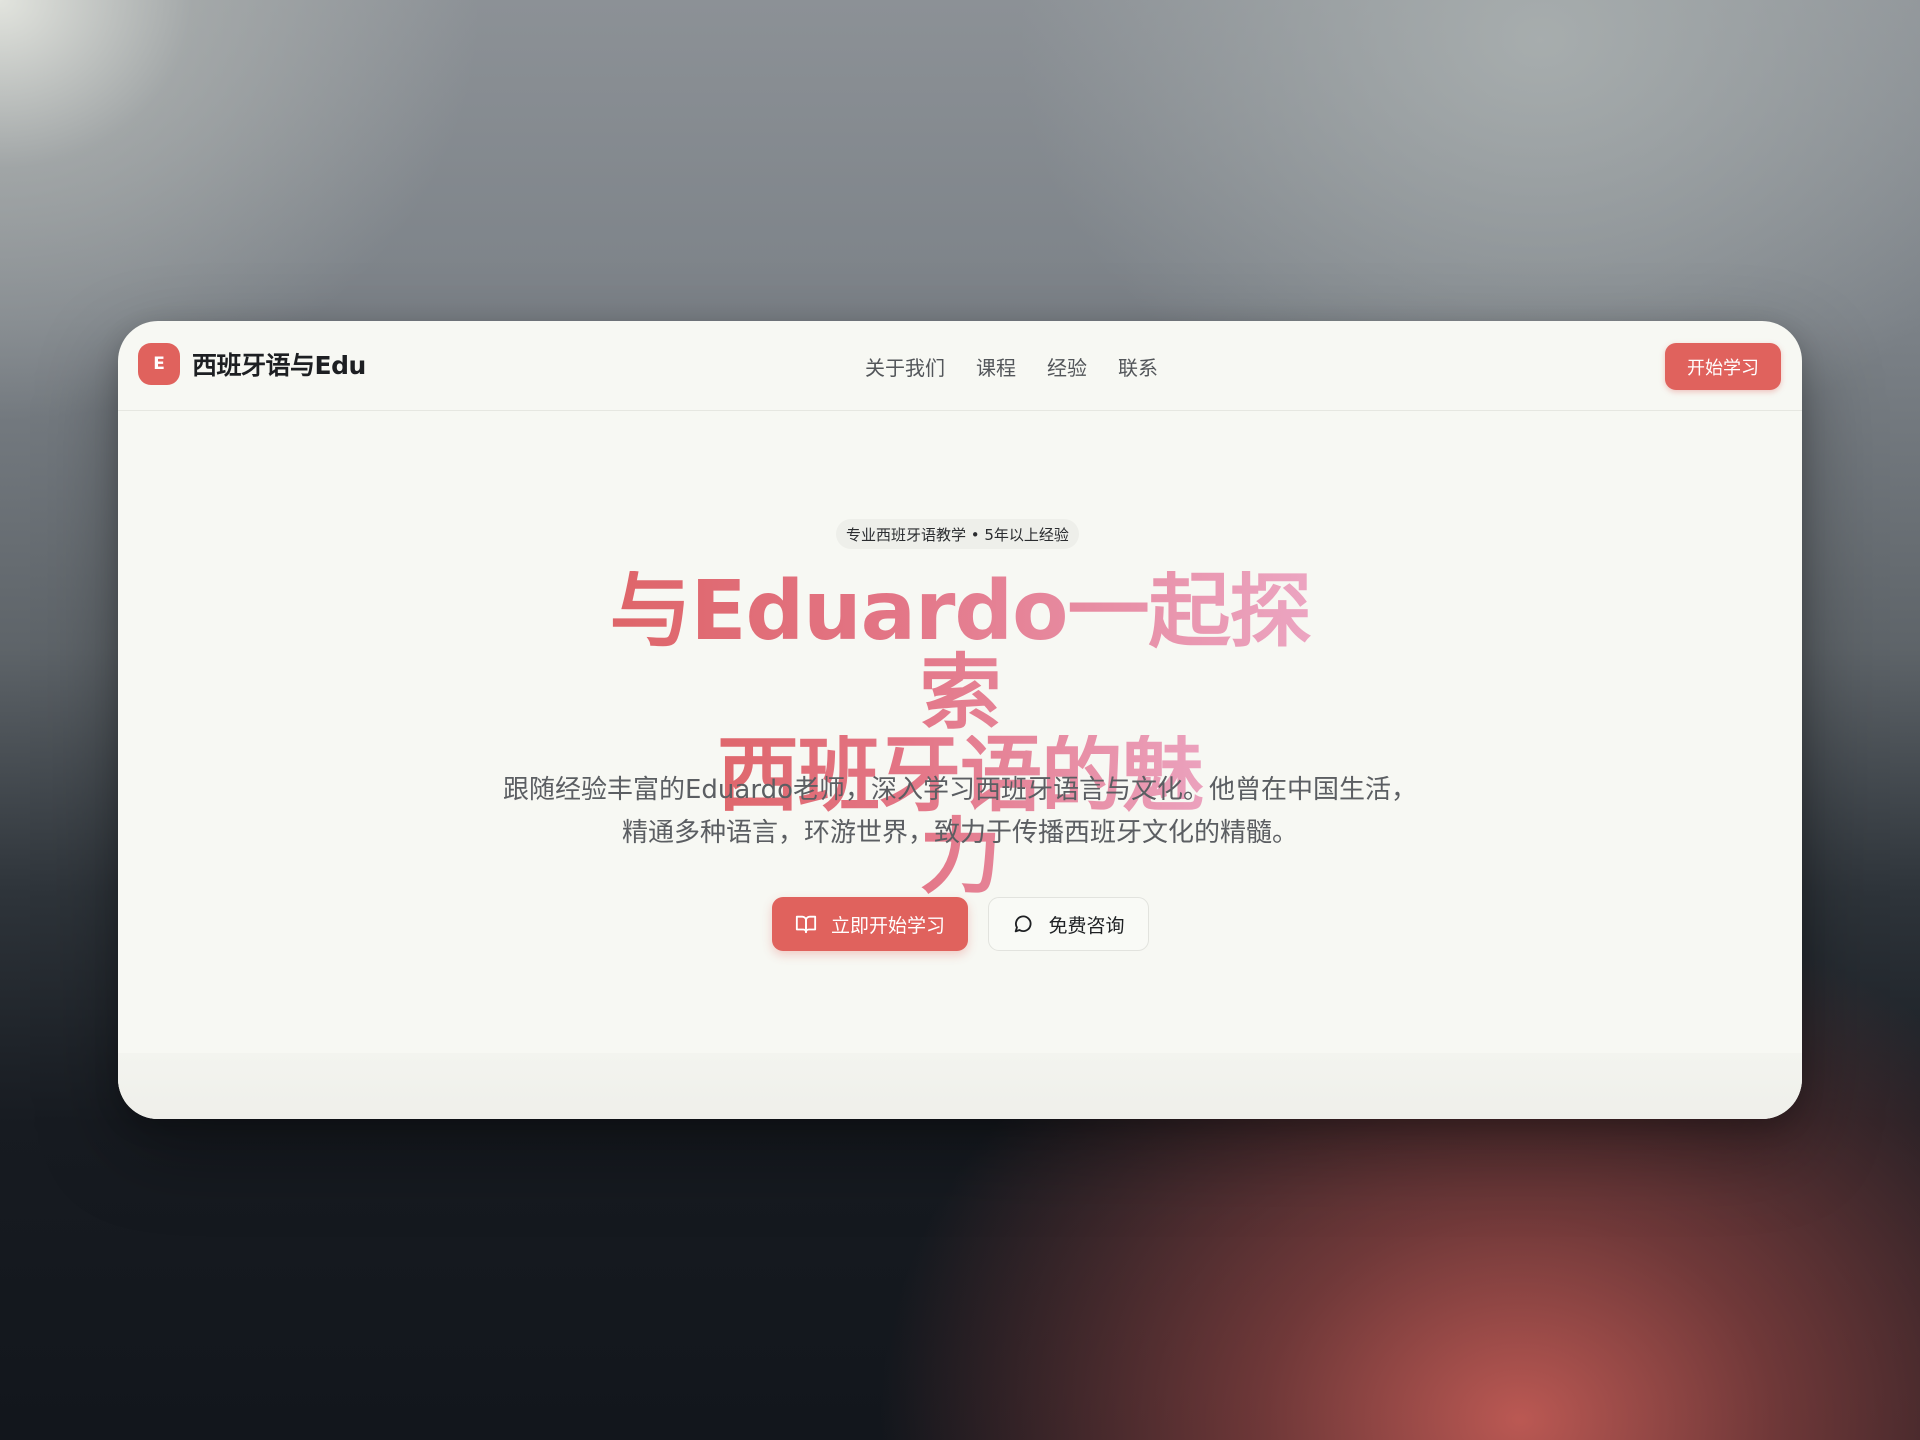 Image resolution: width=1920 pixels, height=1440 pixels. I want to click on nav-link-courses: 课程, so click(996, 366).